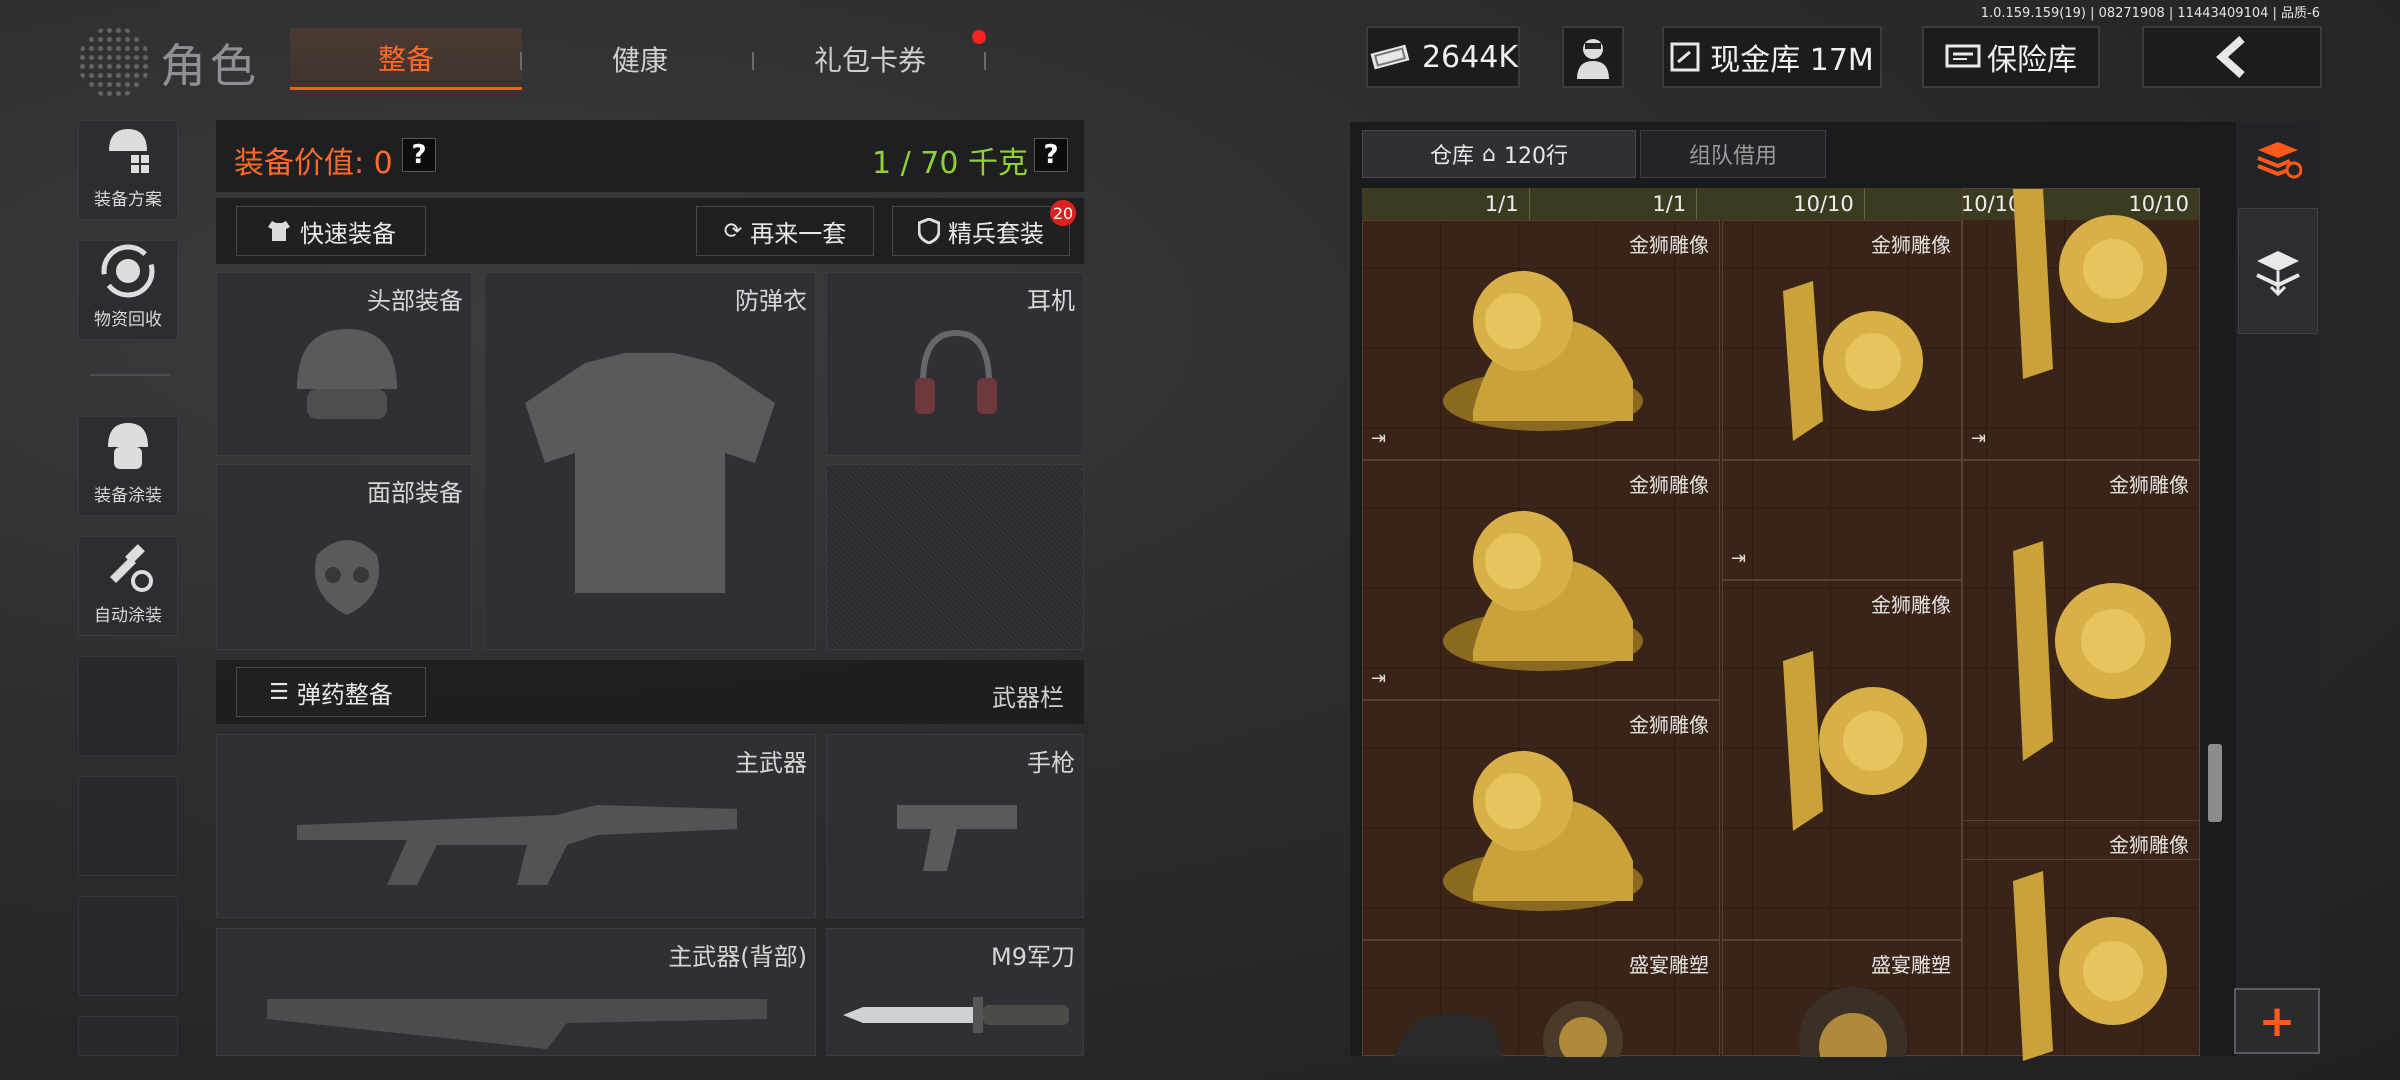 The width and height of the screenshot is (2400, 1080). Describe the element at coordinates (737, 957) in the screenshot. I see `slot-label: 主武器(背部)` at that location.